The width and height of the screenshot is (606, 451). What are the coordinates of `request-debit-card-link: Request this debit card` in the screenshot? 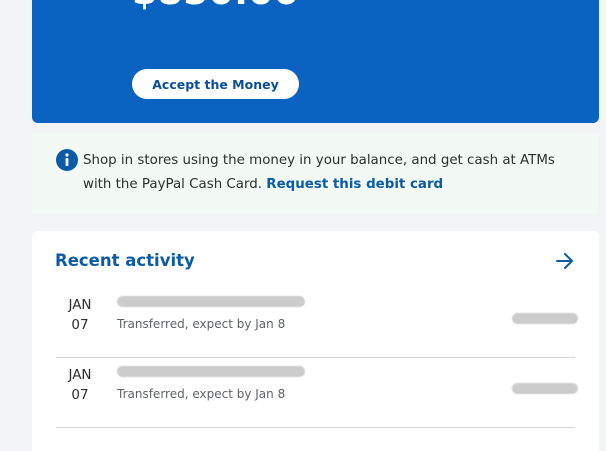 It's located at (354, 184).